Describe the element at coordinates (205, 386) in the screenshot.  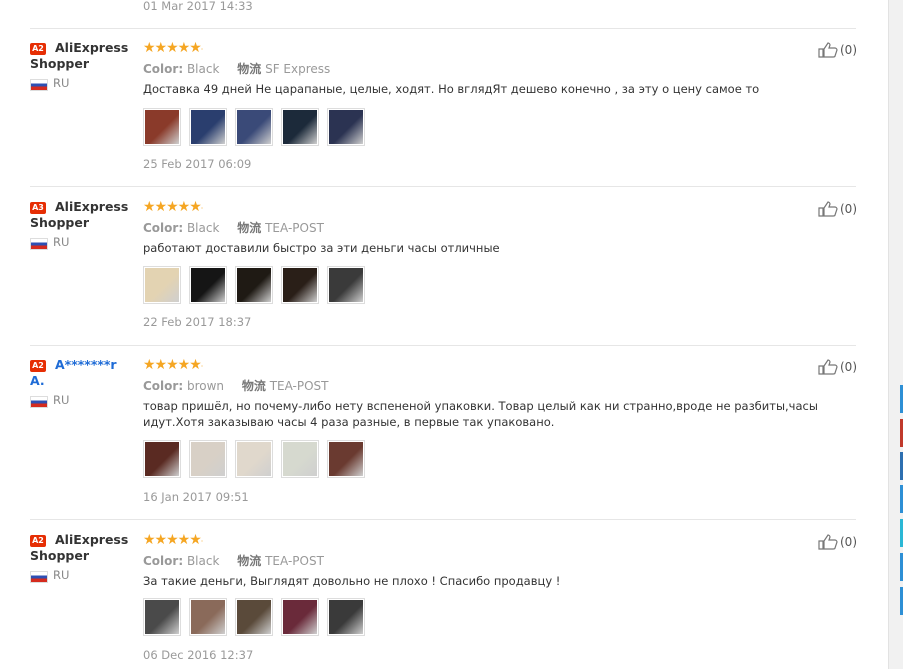
I see `color-value: brown` at that location.